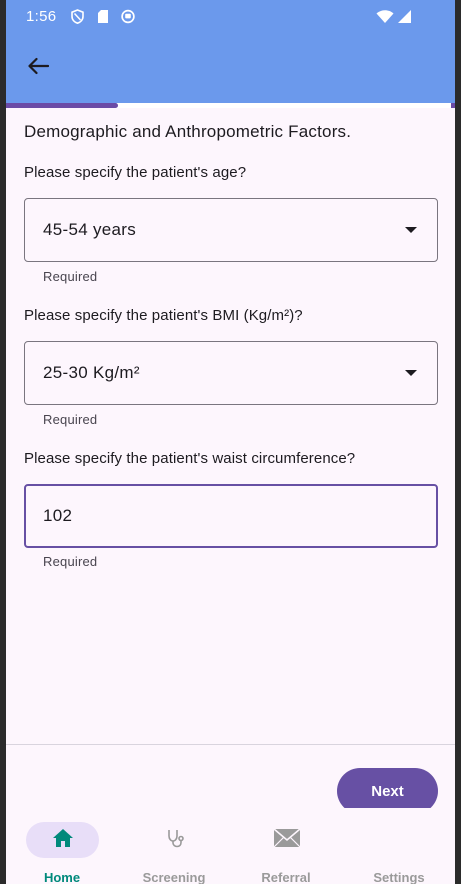  Describe the element at coordinates (188, 131) in the screenshot. I see `section-title: Demographic and Anthropometric Factors.` at that location.